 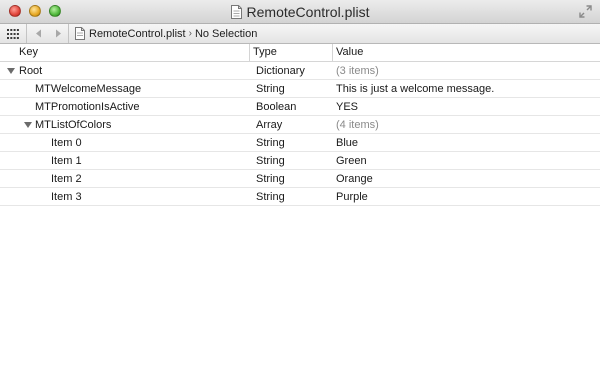 I want to click on title-bar: RemoteControl.plist, so click(x=300, y=12).